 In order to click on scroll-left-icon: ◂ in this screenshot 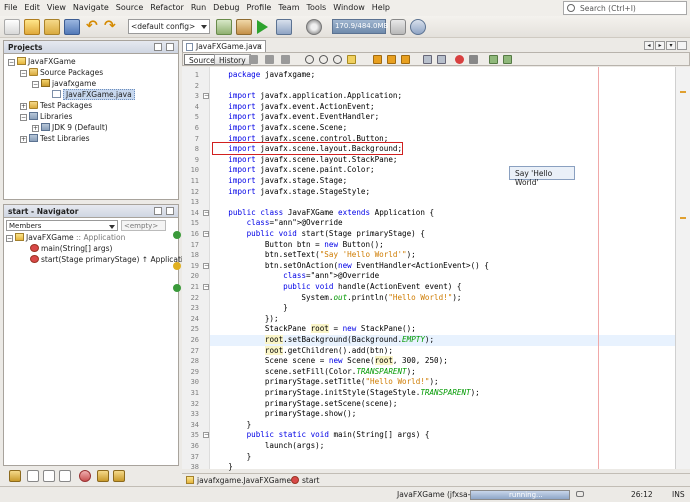, I will do `click(649, 45)`.